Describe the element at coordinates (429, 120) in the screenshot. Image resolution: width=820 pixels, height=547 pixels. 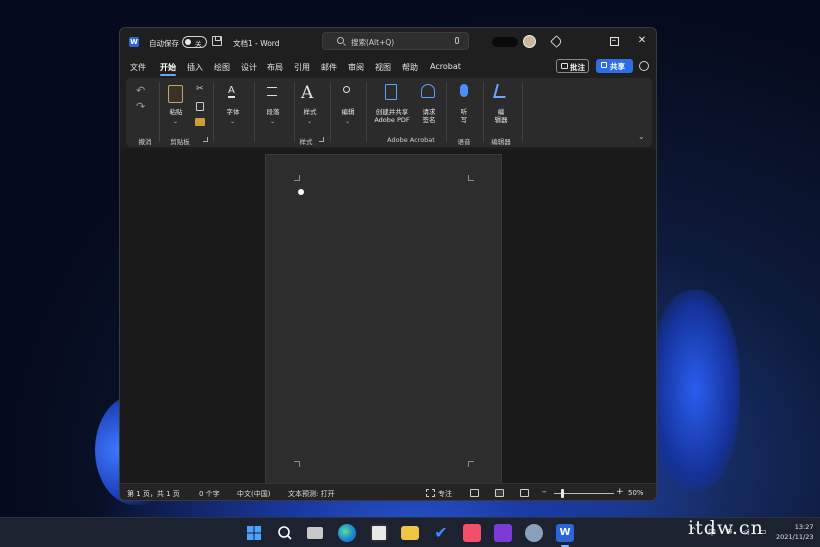
I see `request-sign-label-line2: 签名` at that location.